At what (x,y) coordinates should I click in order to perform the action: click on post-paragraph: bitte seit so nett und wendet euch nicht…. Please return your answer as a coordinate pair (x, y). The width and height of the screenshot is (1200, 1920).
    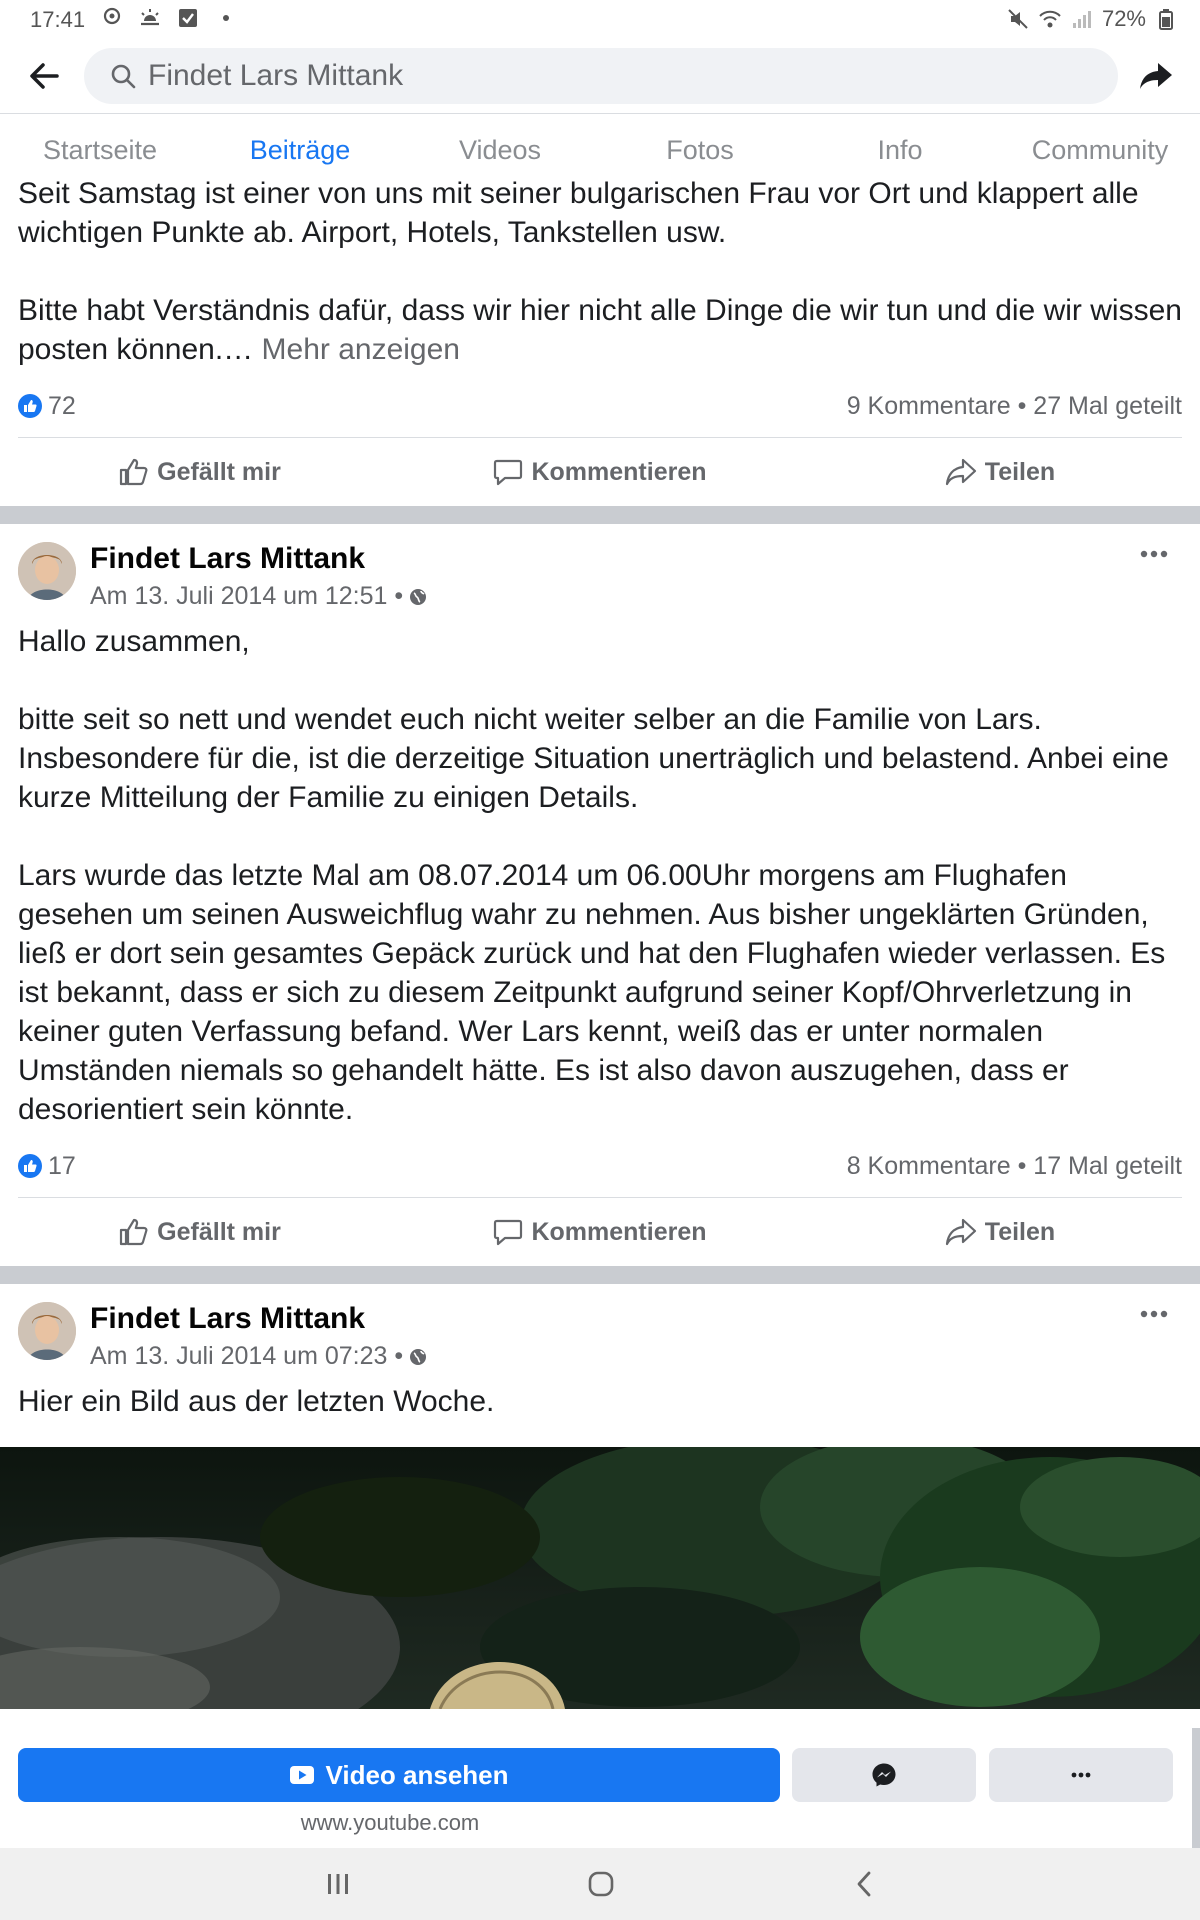
    Looking at the image, I should click on (593, 758).